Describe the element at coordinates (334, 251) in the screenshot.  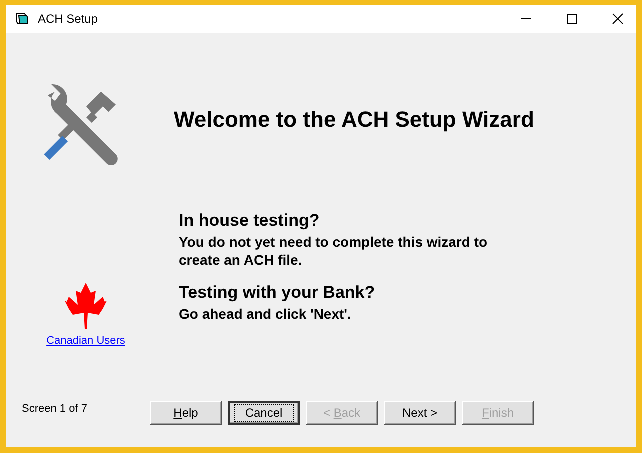
I see `section-text: You do not yet need to complete this wizard to create an ACH file.` at that location.